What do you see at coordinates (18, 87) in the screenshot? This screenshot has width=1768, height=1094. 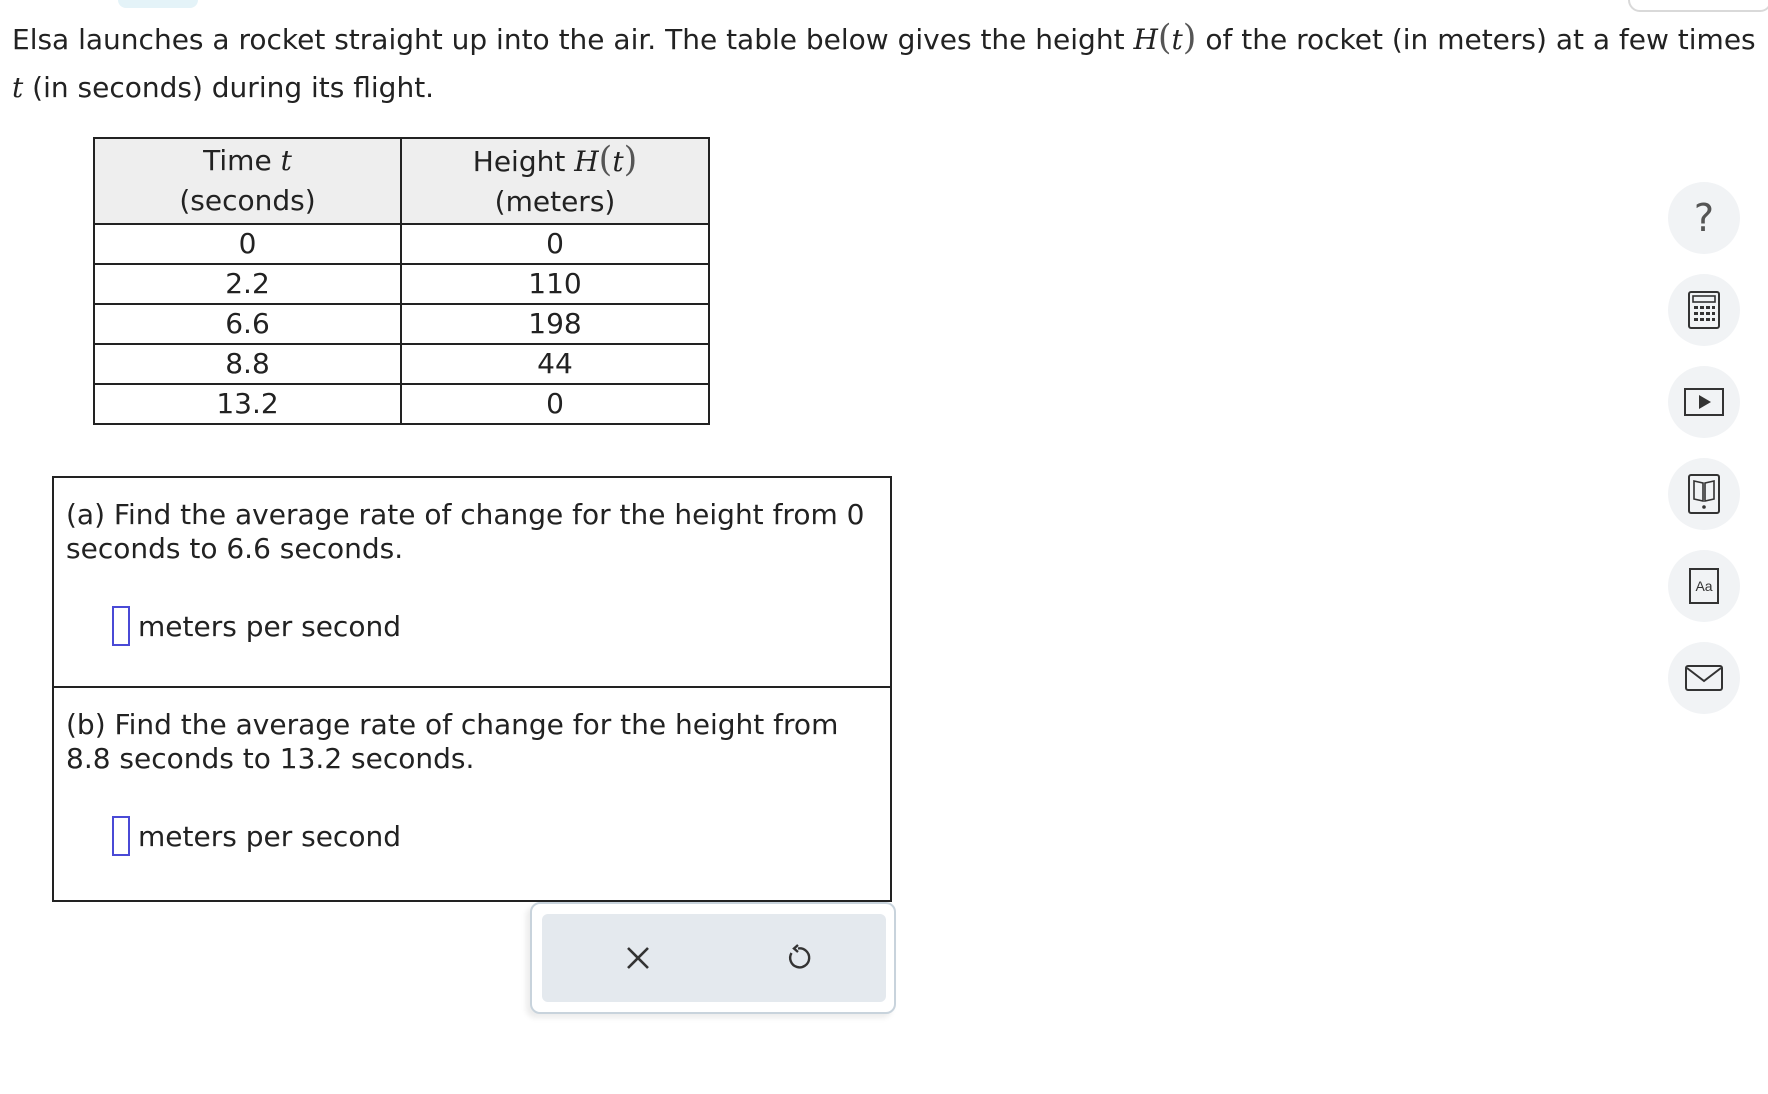 I see `time-variable: t` at bounding box center [18, 87].